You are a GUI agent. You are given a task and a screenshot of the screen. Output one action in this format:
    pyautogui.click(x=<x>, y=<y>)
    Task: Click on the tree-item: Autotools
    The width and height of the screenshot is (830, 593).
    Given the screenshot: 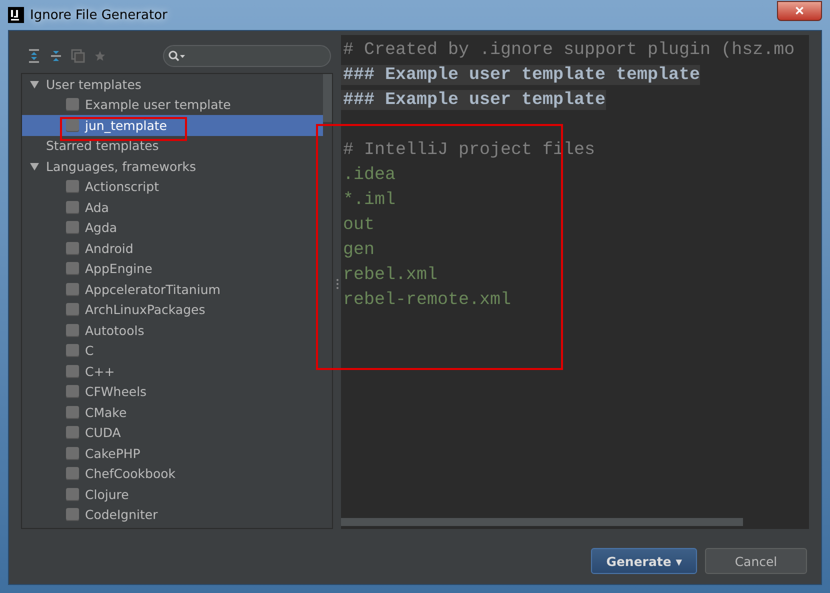 What is the action you would take?
    pyautogui.click(x=172, y=330)
    